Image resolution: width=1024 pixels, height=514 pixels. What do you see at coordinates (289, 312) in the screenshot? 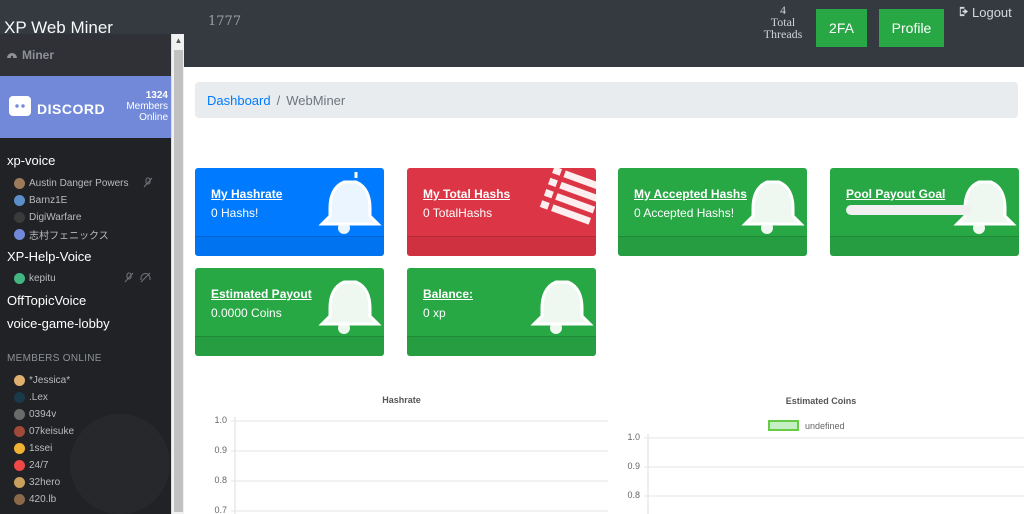
I see `card-estimated-payout: Estimated Payout 0.0000 Coins` at bounding box center [289, 312].